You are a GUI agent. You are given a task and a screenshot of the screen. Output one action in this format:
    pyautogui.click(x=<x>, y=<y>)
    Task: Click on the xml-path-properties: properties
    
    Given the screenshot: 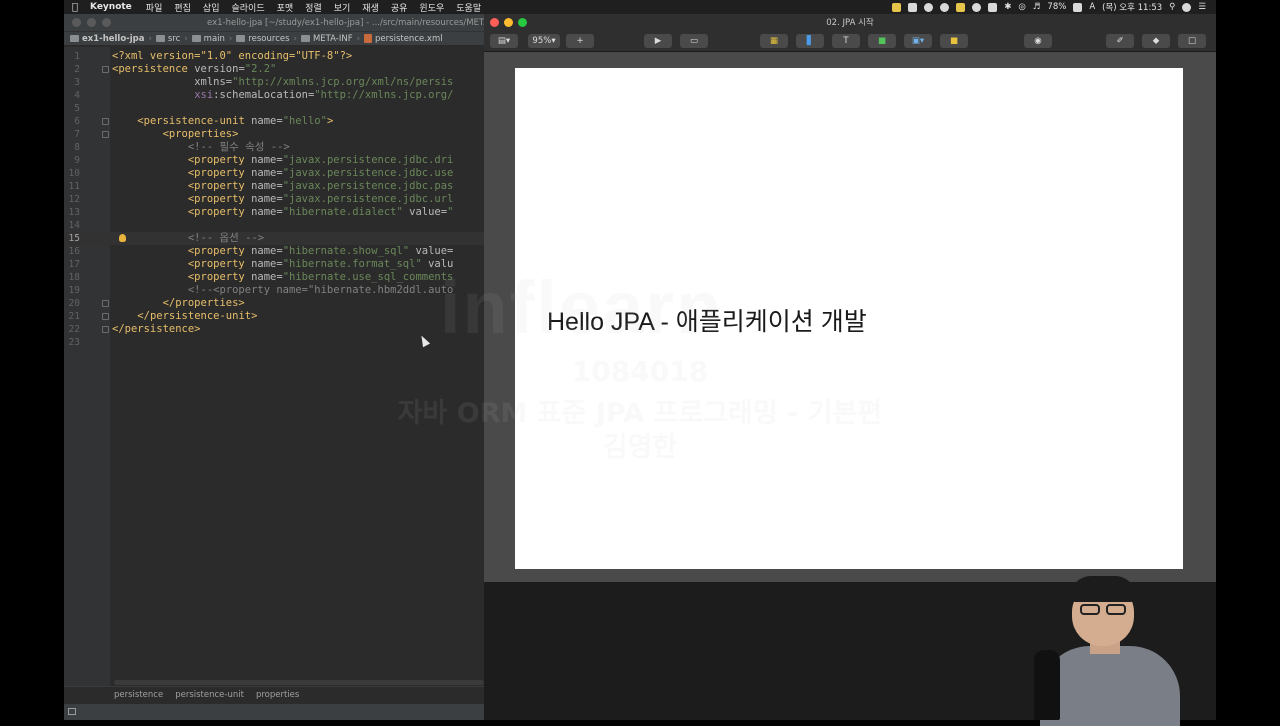 What is the action you would take?
    pyautogui.click(x=283, y=695)
    